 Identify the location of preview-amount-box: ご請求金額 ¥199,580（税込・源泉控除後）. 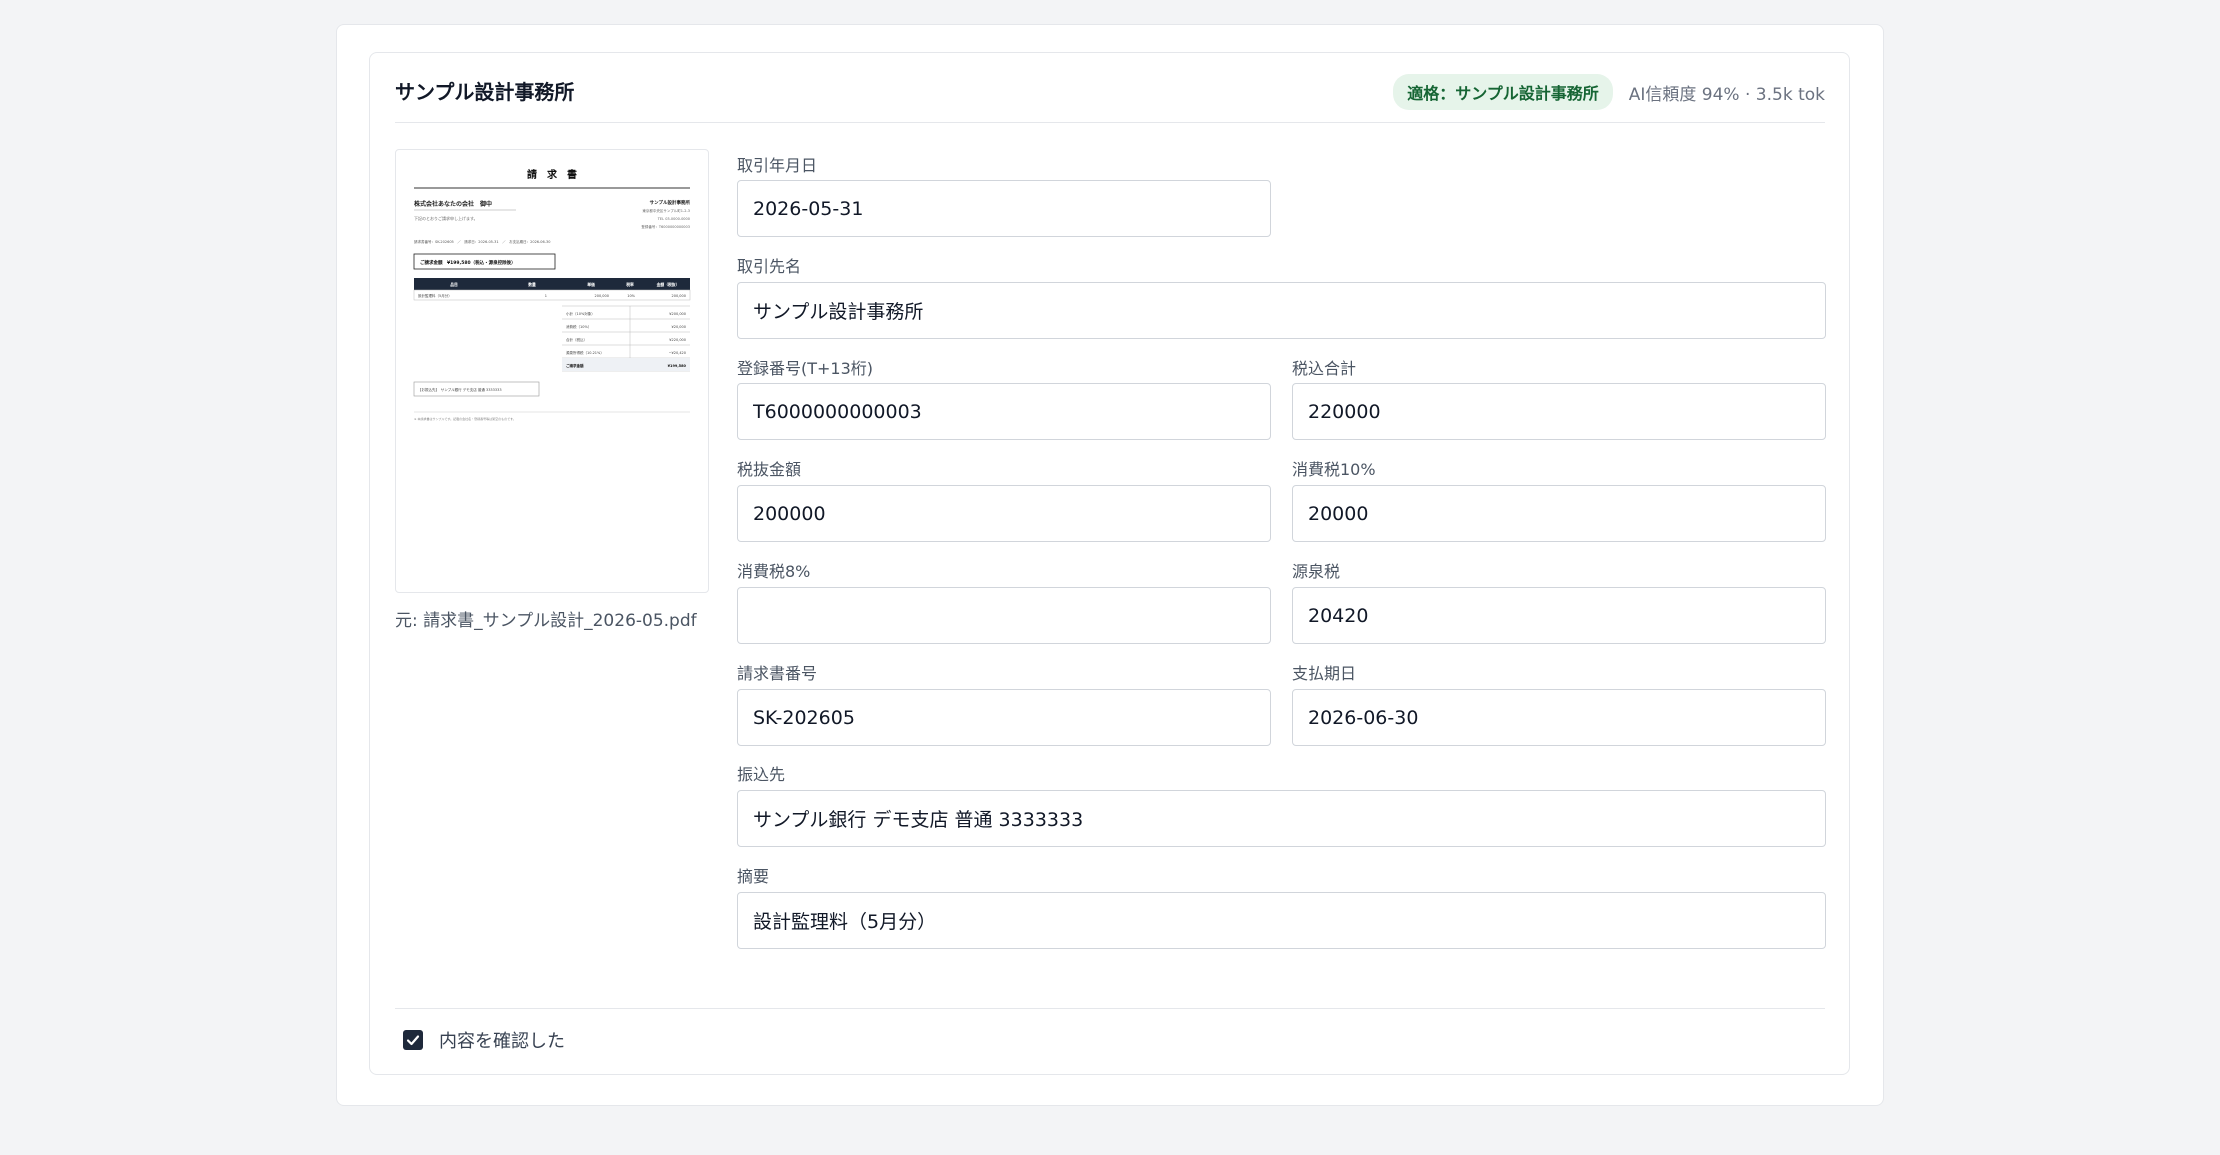
(468, 262).